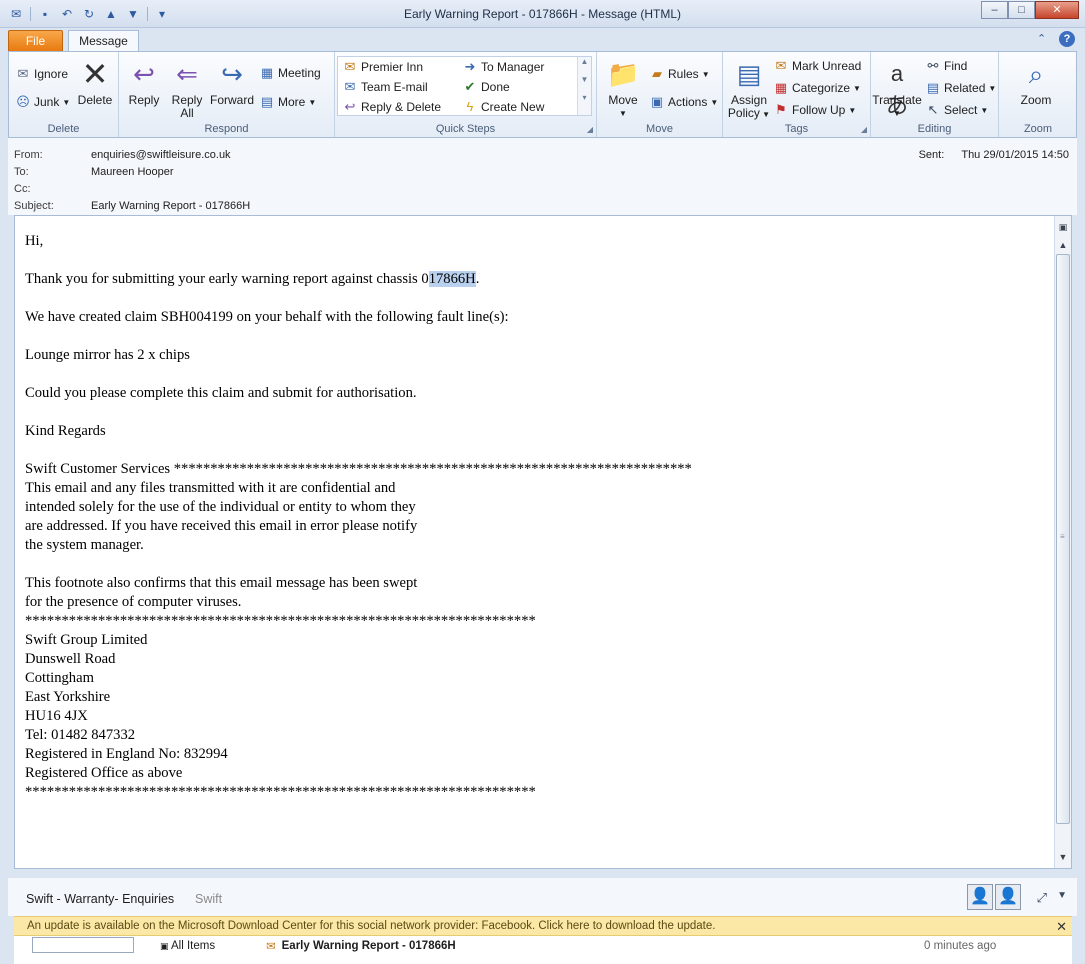 The image size is (1085, 964). Describe the element at coordinates (1044, 39) in the screenshot. I see `ribbon-minimize-icon: ⌃` at that location.